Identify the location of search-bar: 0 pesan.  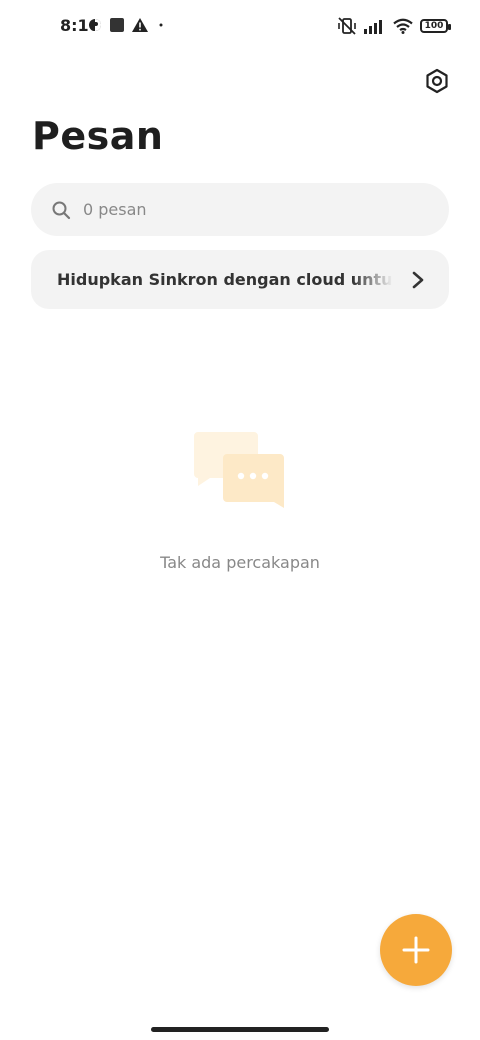
(240, 209).